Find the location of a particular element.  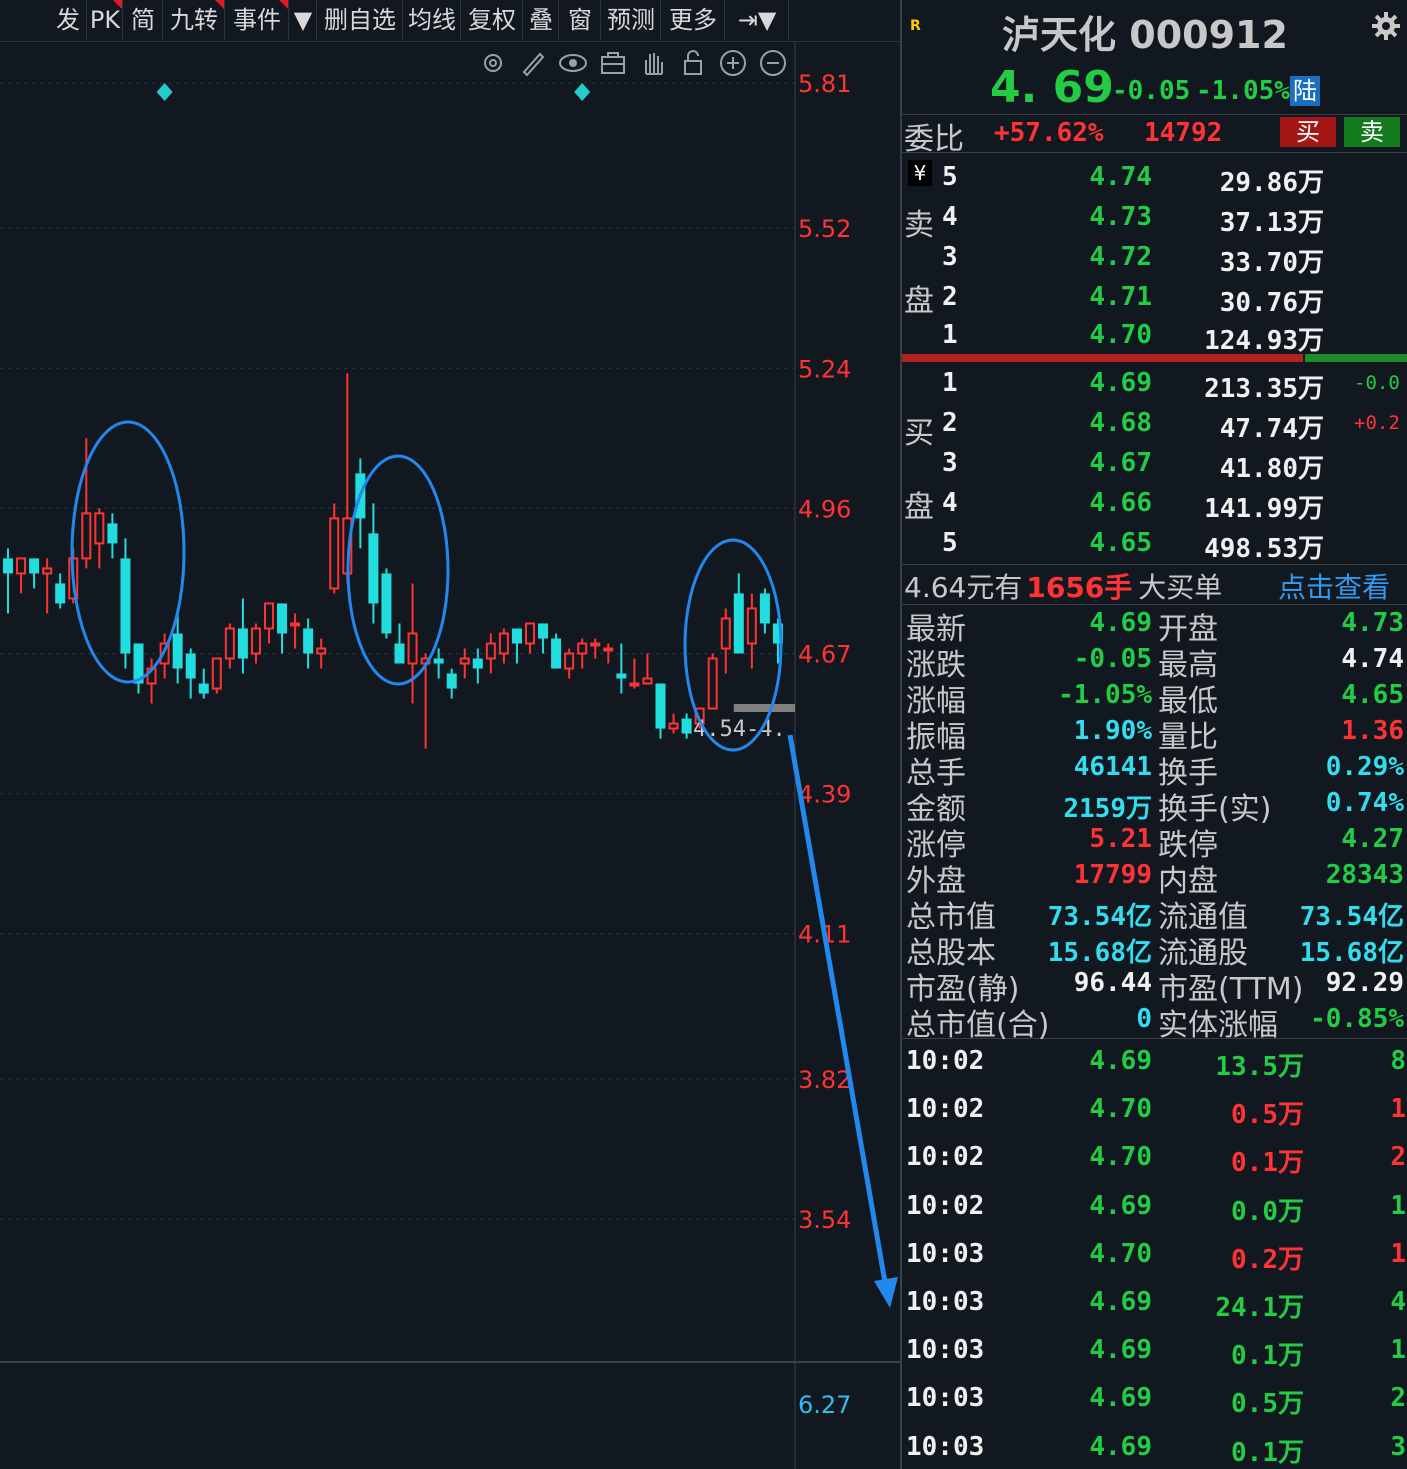

big-order-qty: 1656手 is located at coordinates (1079, 587).